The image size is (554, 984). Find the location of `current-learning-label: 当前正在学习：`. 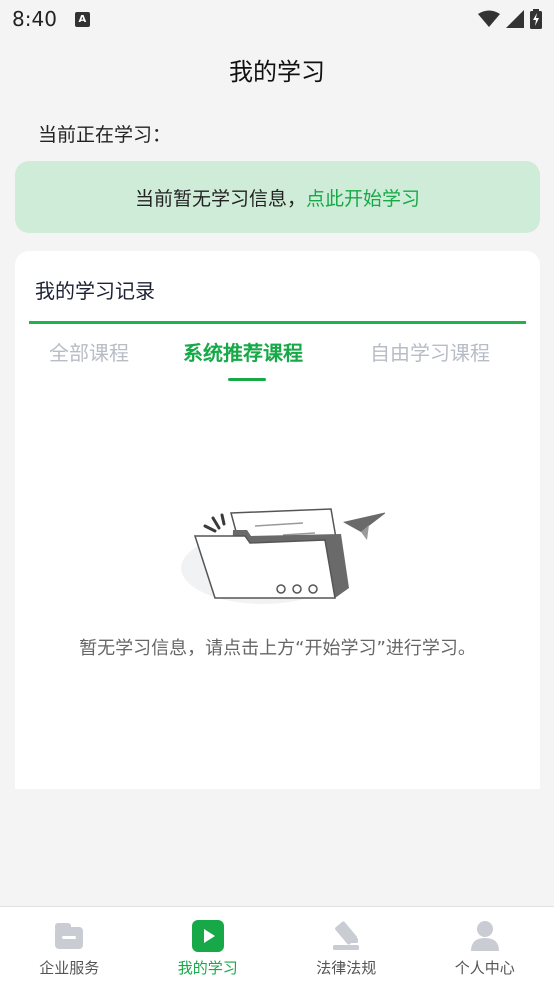

current-learning-label: 当前正在学习： is located at coordinates (105, 135).